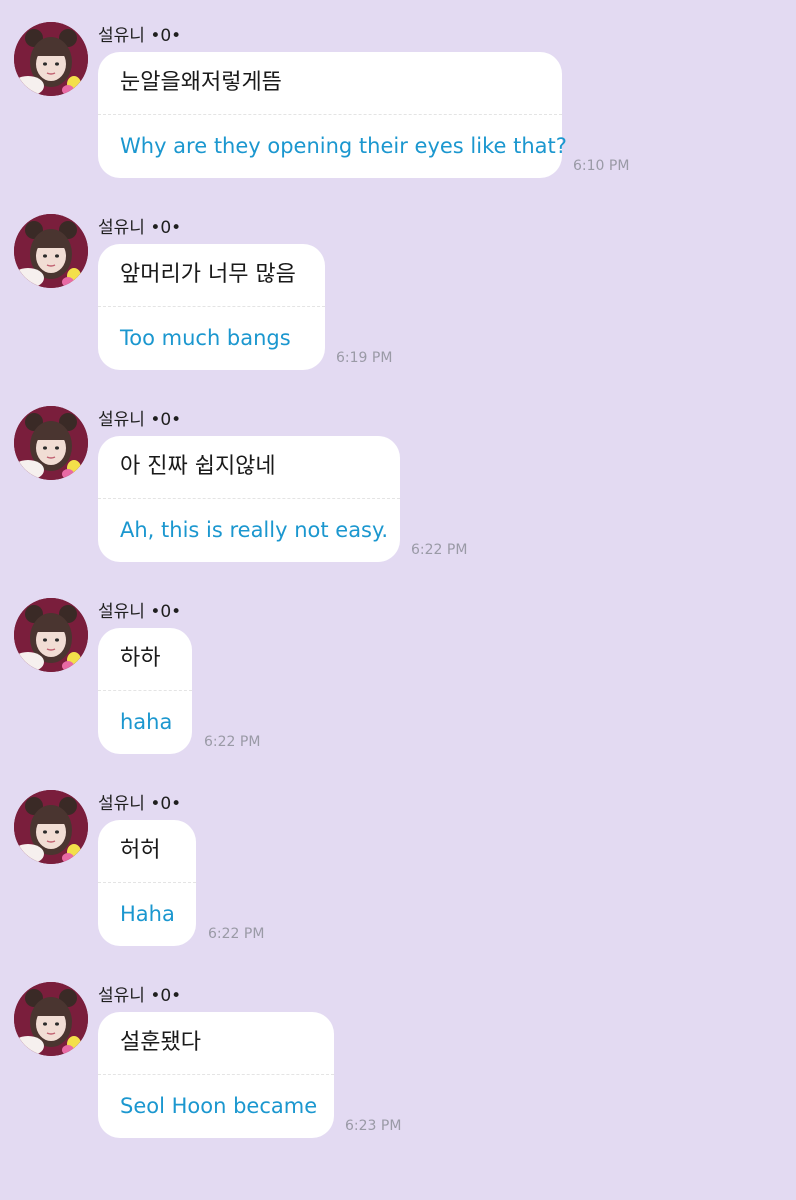 The image size is (796, 1200). What do you see at coordinates (254, 530) in the screenshot?
I see `translation-text: Ah, this is really not easy.` at bounding box center [254, 530].